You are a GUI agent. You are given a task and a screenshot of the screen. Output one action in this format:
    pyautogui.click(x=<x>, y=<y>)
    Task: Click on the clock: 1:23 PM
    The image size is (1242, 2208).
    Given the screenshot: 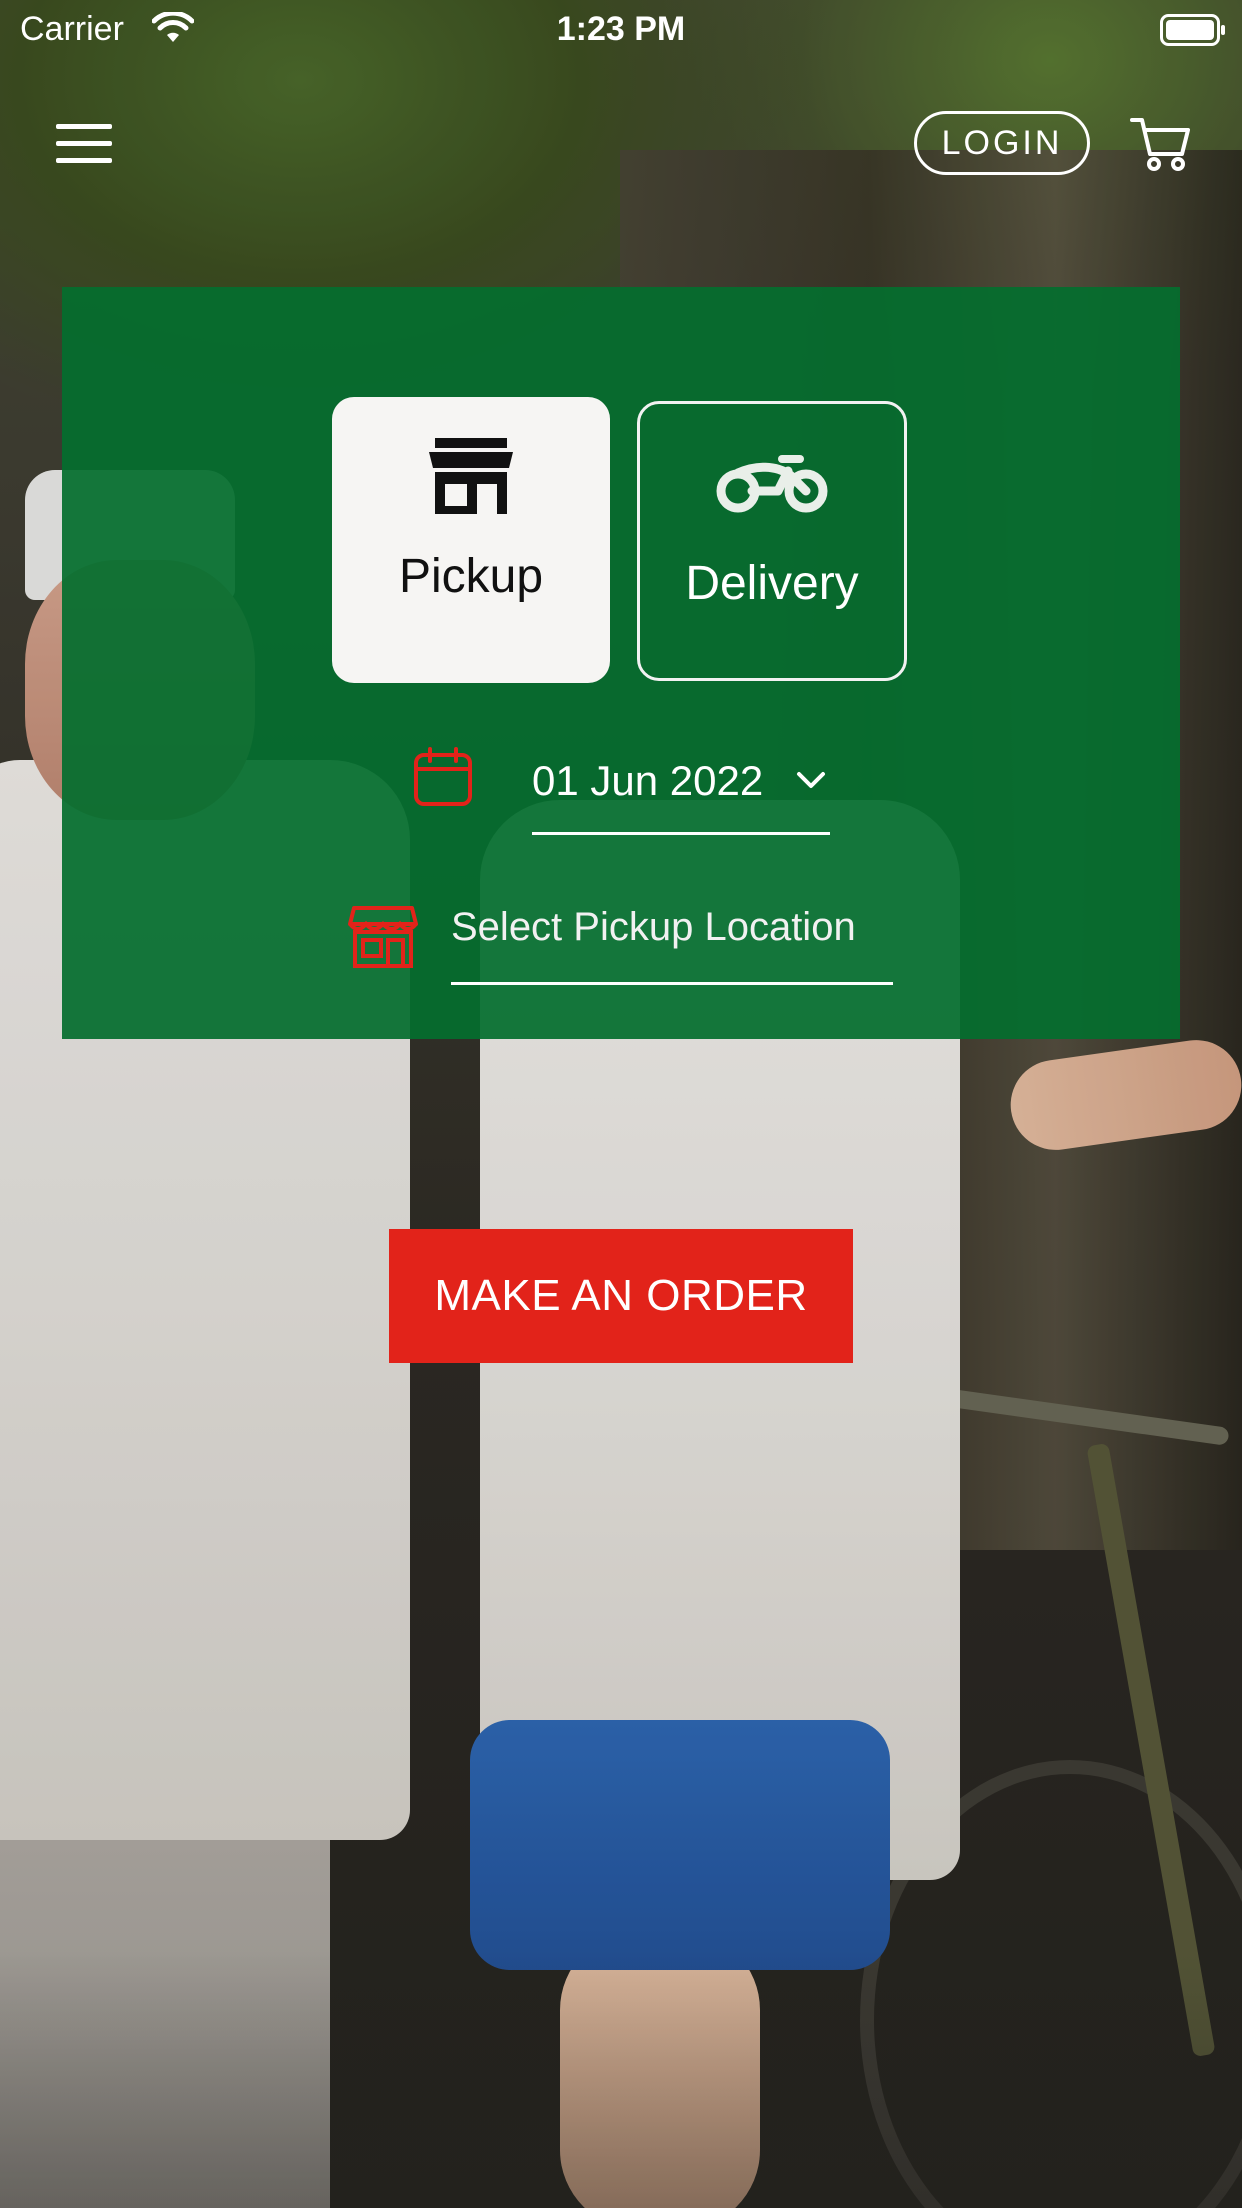 What is the action you would take?
    pyautogui.click(x=621, y=29)
    